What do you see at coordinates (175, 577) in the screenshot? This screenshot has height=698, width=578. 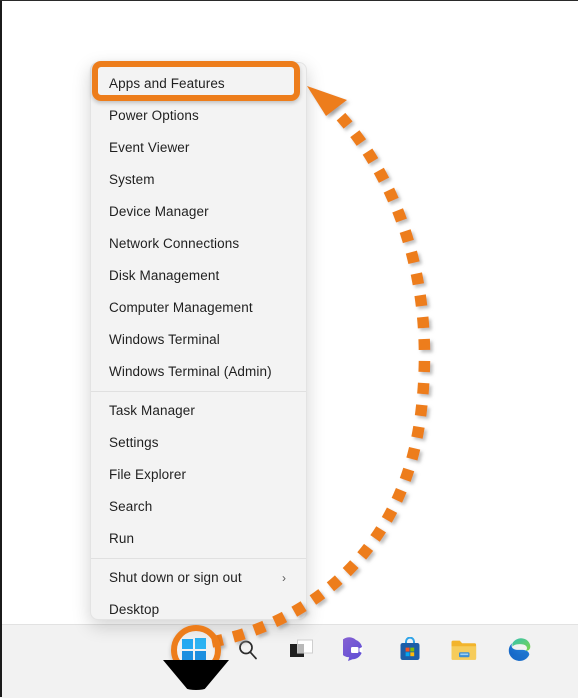 I see `menu-item-label: Shut down or sign out` at bounding box center [175, 577].